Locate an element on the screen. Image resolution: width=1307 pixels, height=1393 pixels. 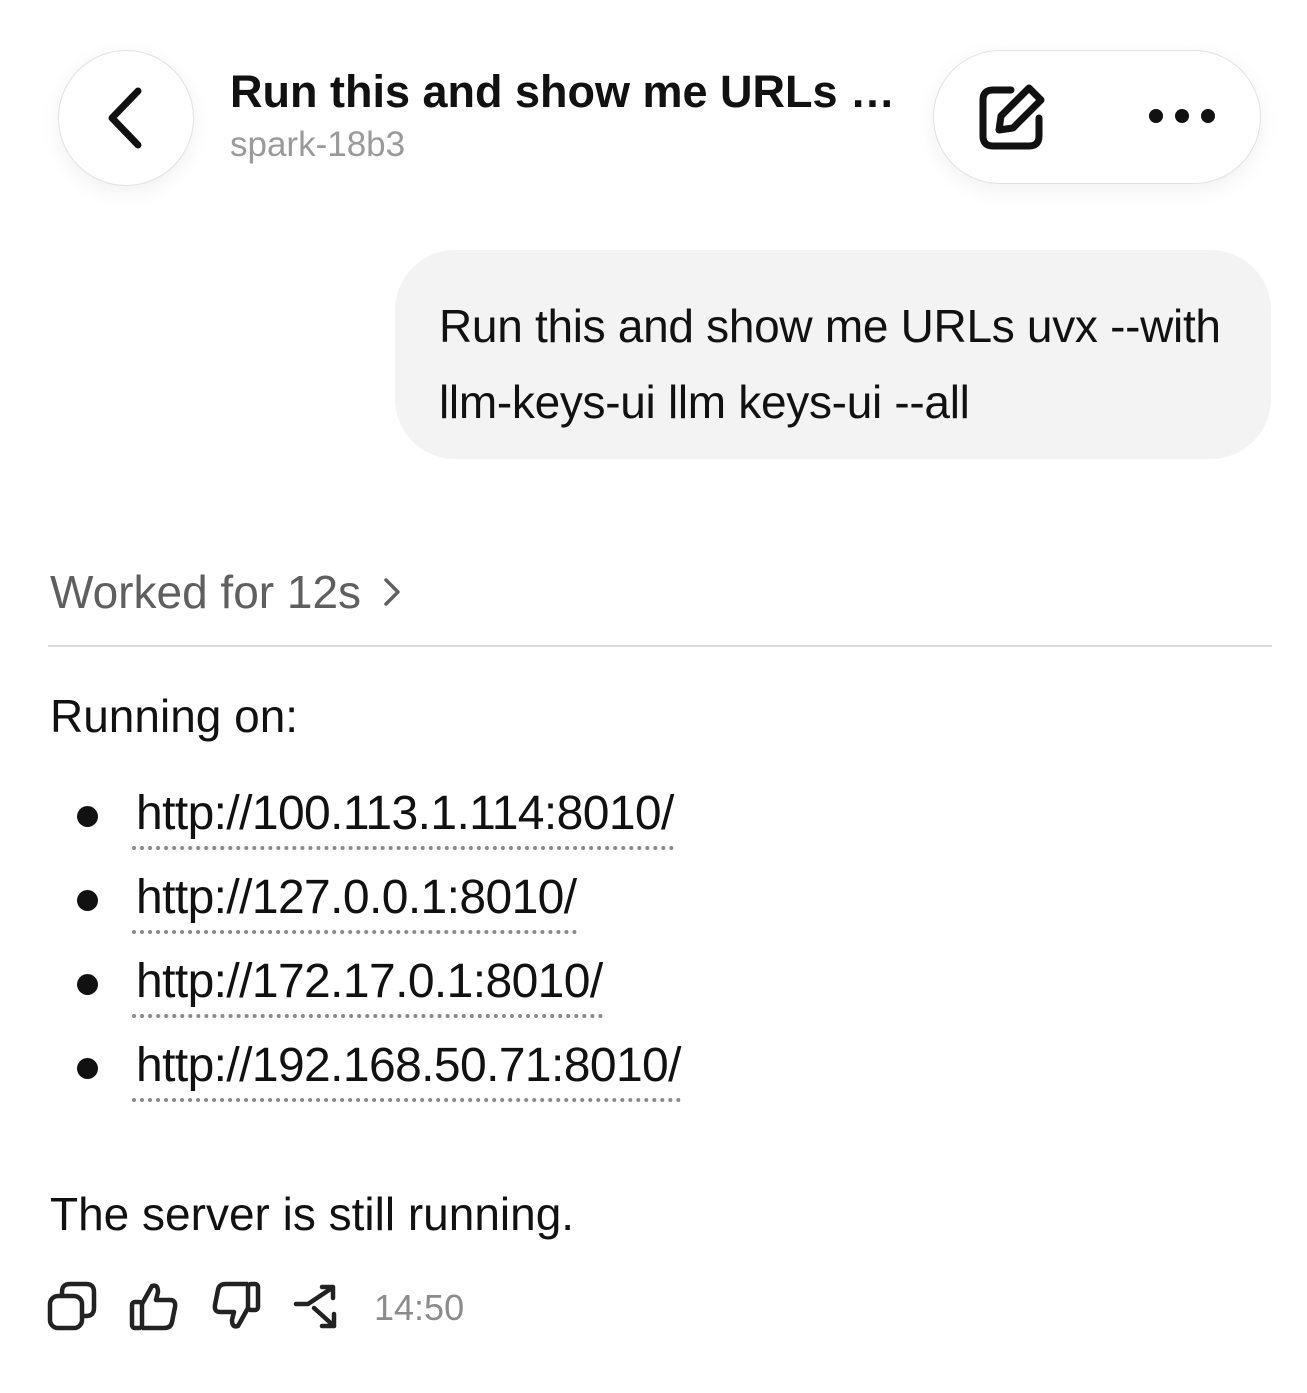
copy-icon is located at coordinates (72, 1308).